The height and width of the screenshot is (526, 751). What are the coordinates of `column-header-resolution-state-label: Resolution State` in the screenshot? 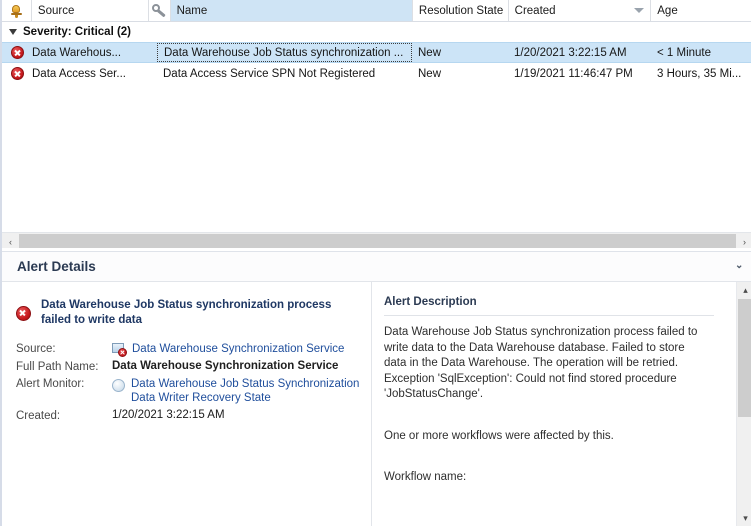 It's located at (461, 10).